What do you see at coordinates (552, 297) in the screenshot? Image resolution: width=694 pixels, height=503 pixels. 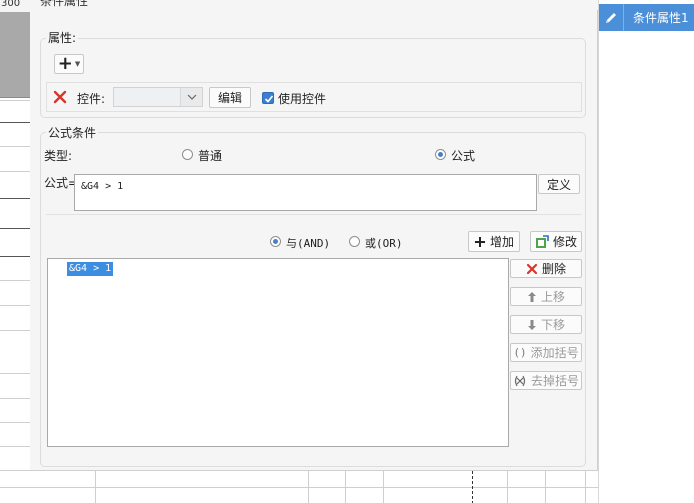 I see `move-up-label: 上移` at bounding box center [552, 297].